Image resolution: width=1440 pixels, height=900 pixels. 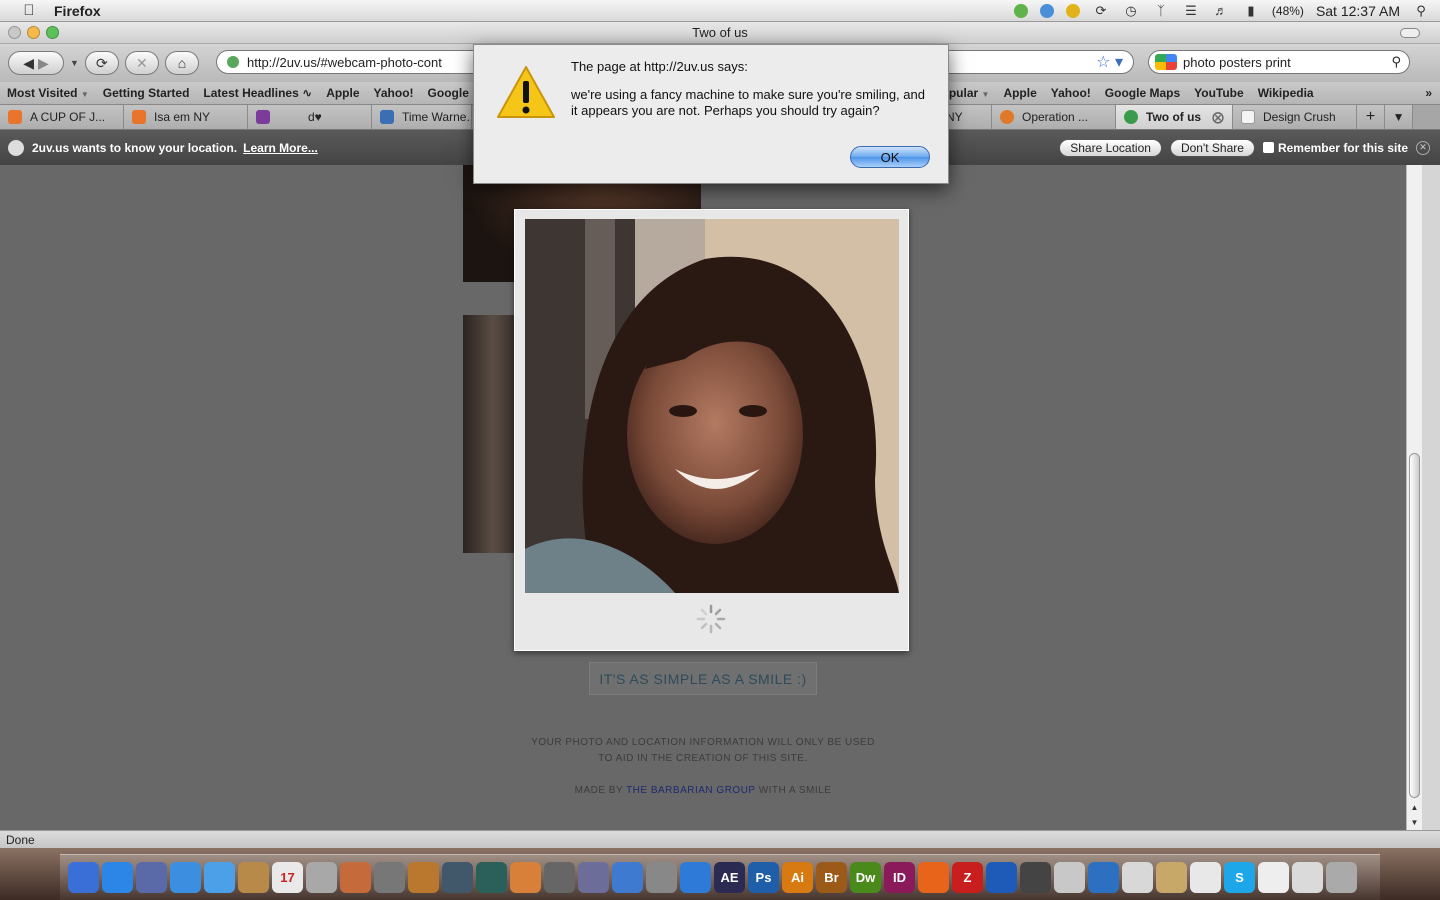 I want to click on search-icon: ⚲, so click(x=1396, y=62).